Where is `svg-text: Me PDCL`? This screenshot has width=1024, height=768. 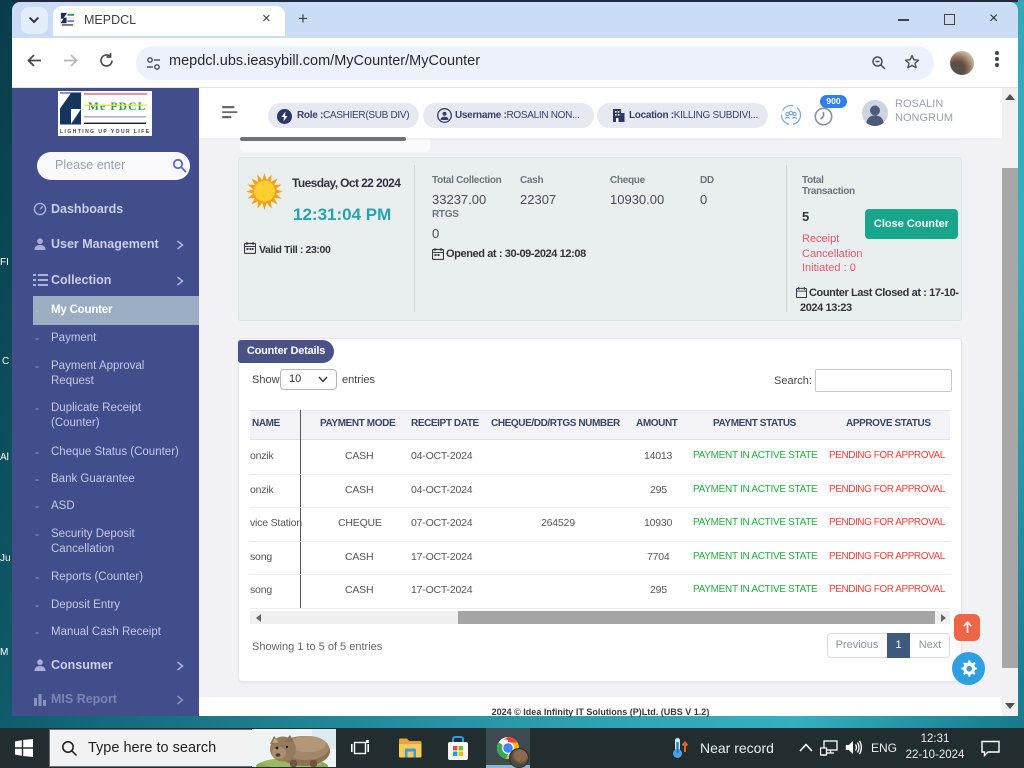
svg-text: Me PDCL is located at coordinates (117, 107).